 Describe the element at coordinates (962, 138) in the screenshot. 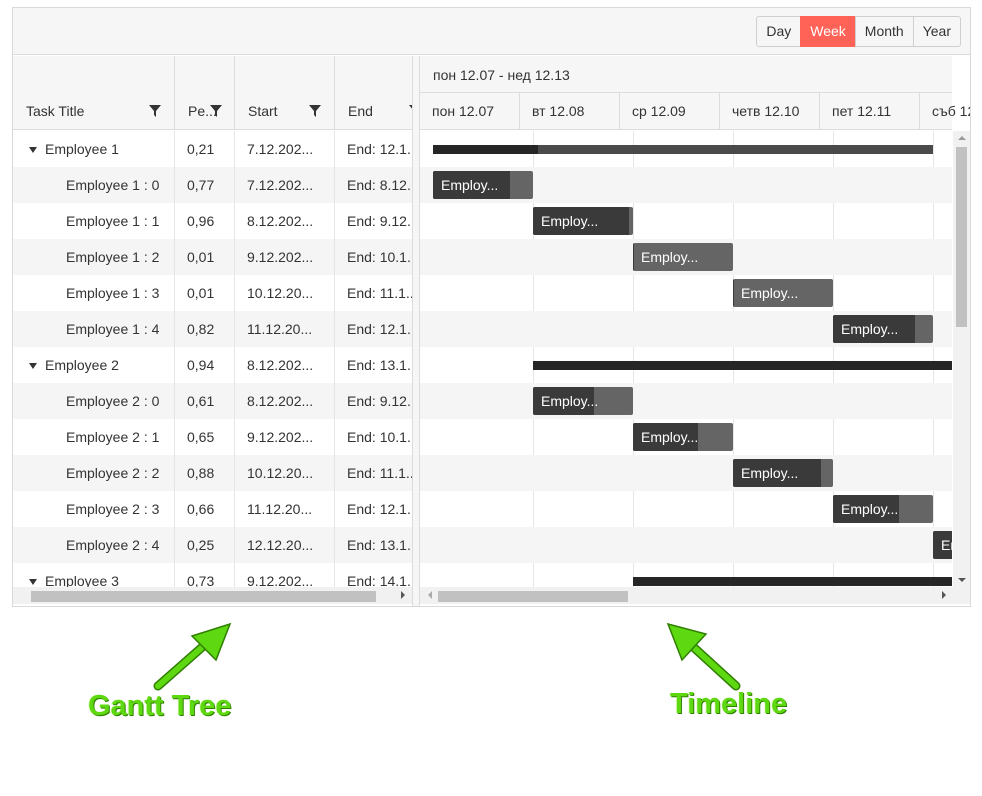

I see `scroll-up-arrow-icon` at that location.